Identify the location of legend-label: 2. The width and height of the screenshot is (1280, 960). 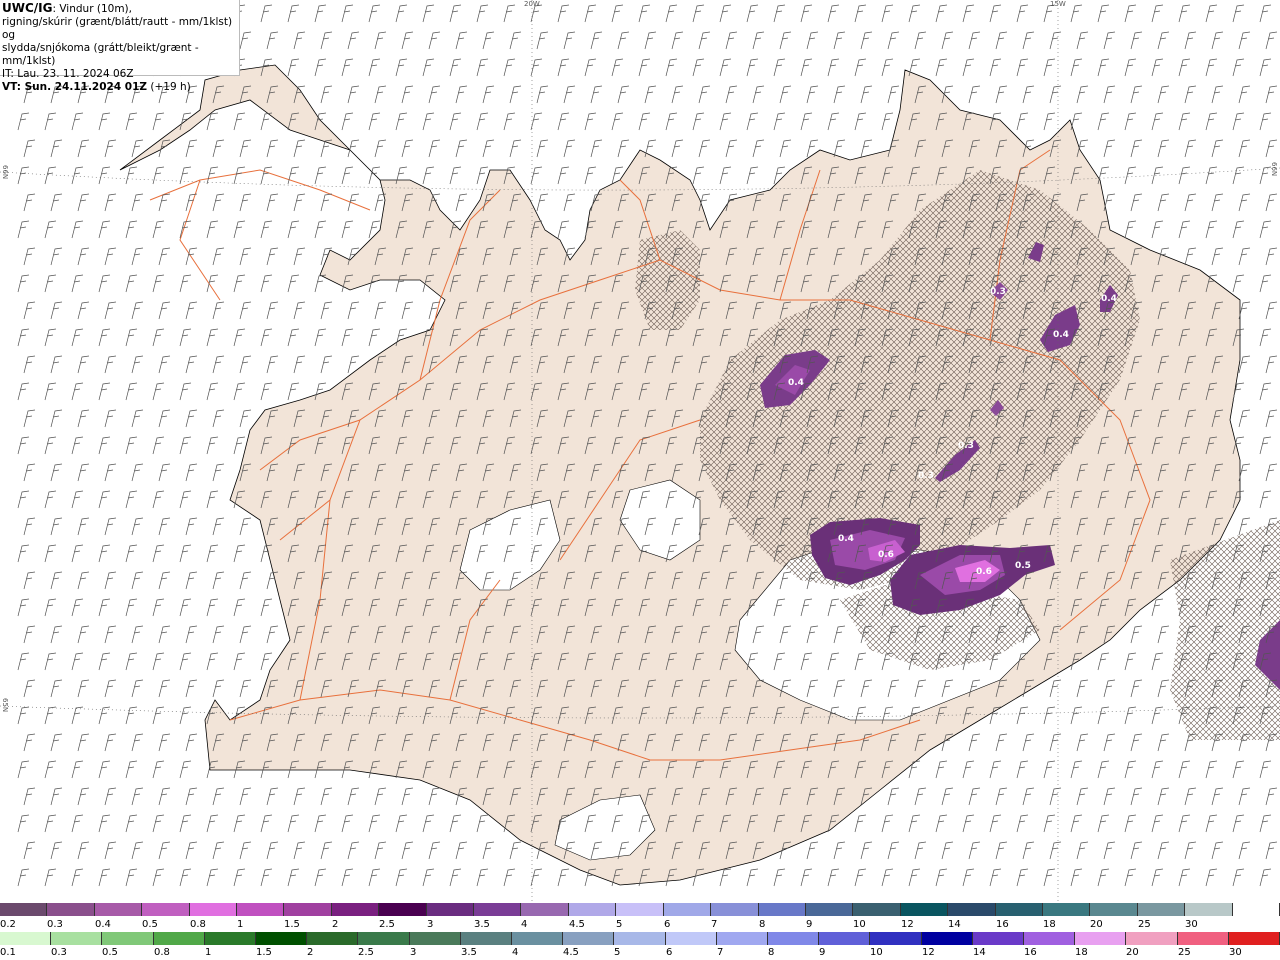
(310, 952).